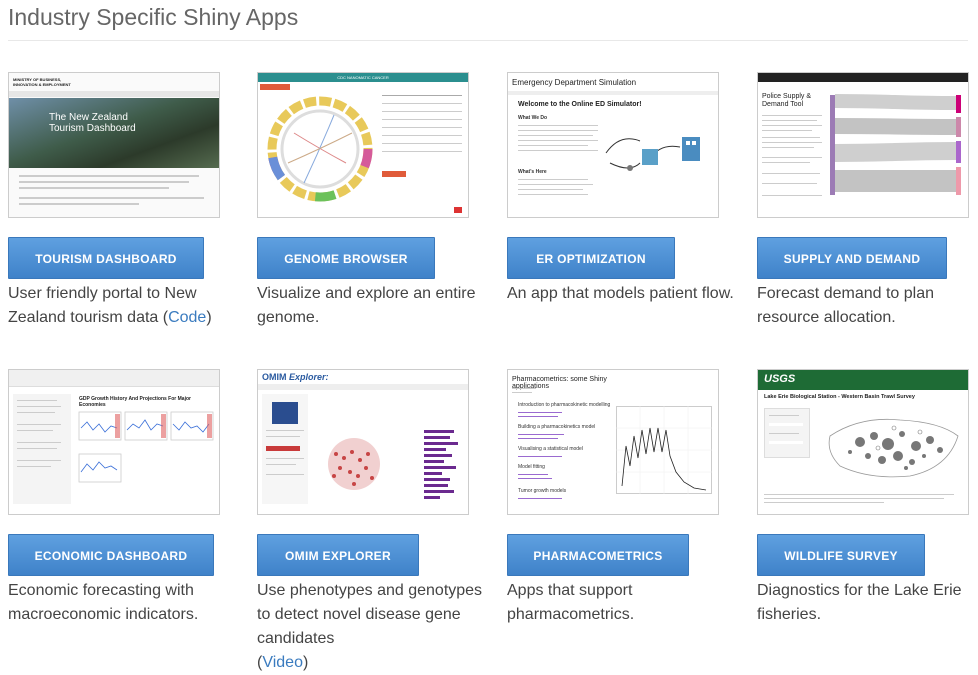  I want to click on survey-controls, so click(787, 433).